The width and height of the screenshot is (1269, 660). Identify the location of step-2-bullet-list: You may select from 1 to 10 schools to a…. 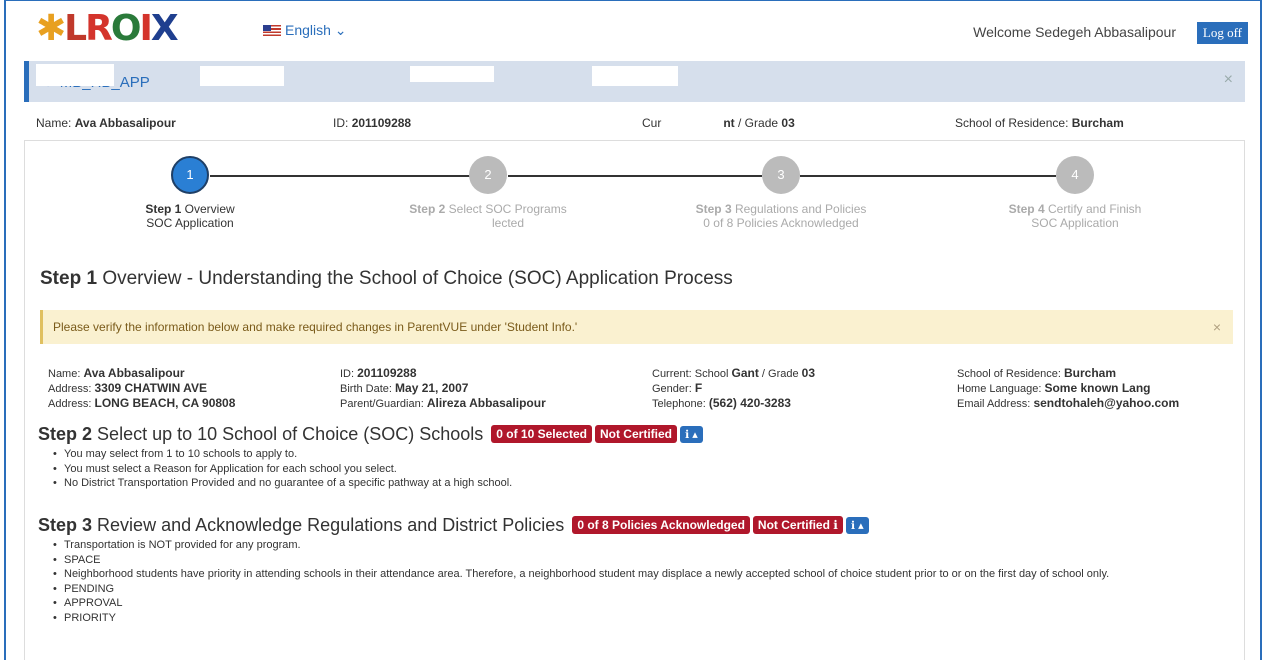
(644, 469).